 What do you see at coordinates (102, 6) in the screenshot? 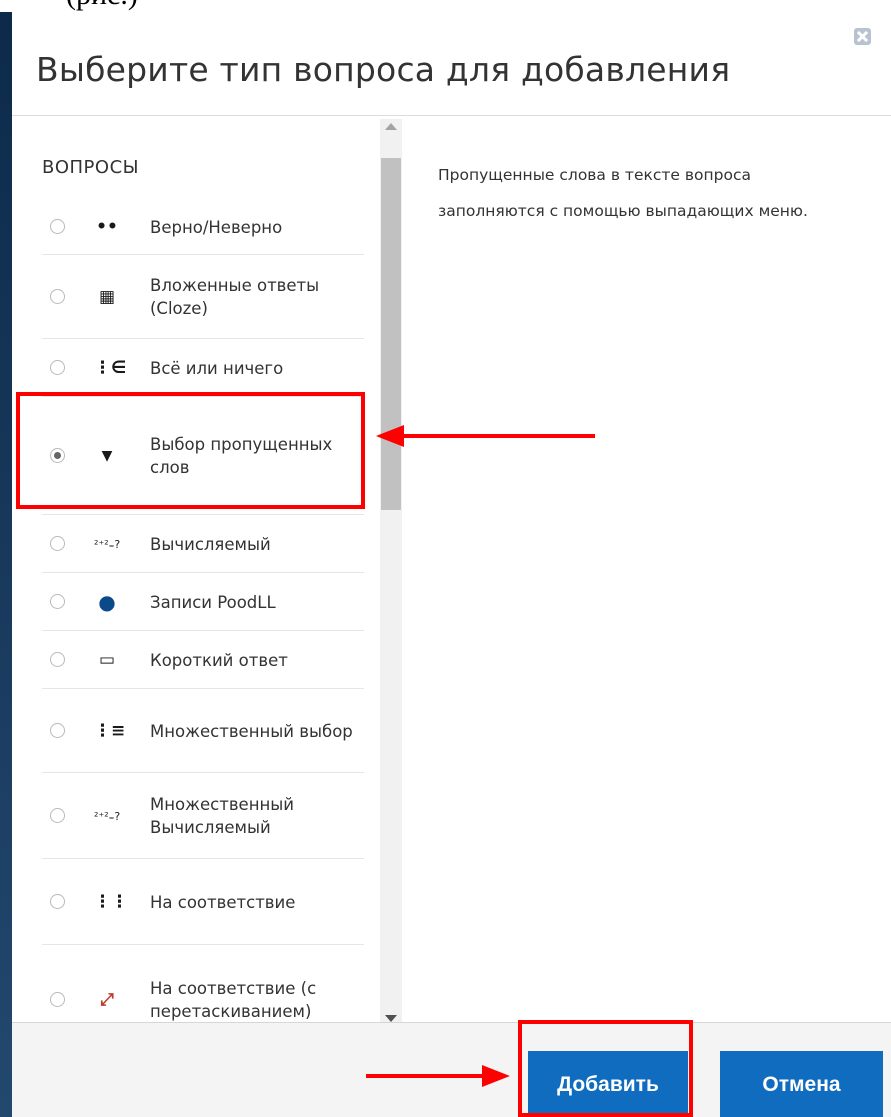
I see `background-text: (рис.)` at bounding box center [102, 6].